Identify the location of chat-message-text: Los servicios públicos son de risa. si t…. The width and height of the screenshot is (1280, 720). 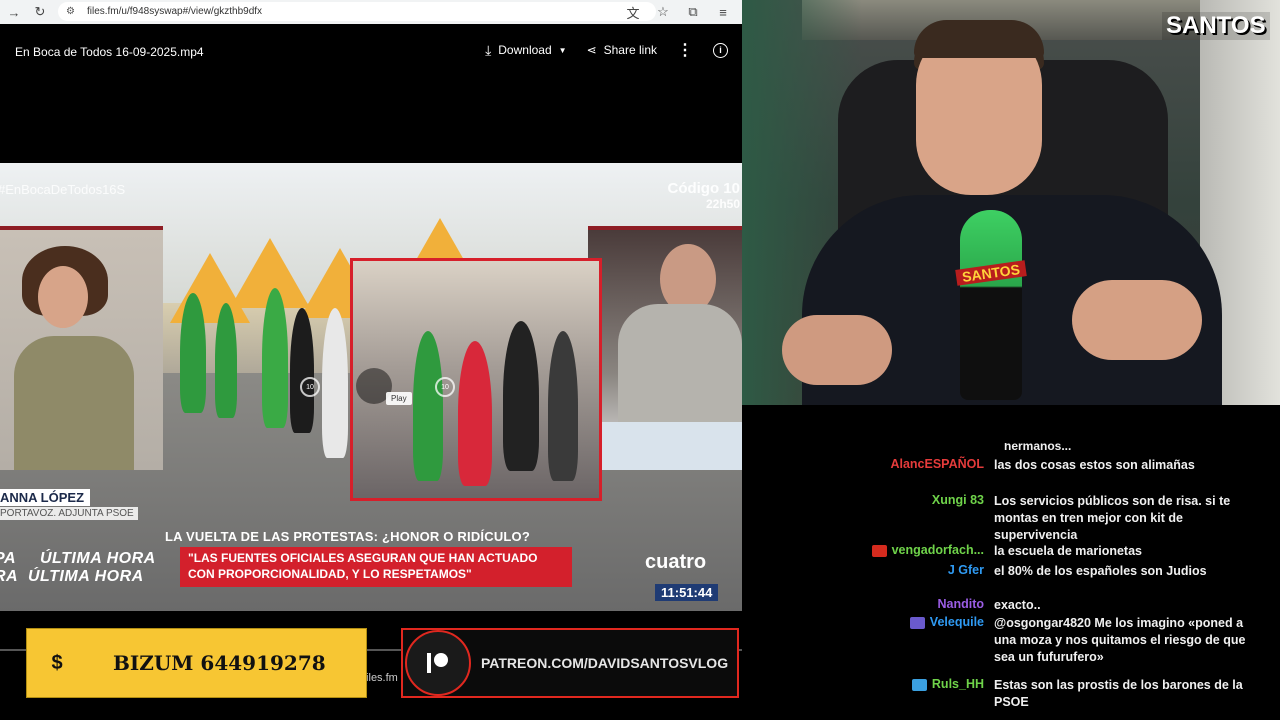
(1112, 518).